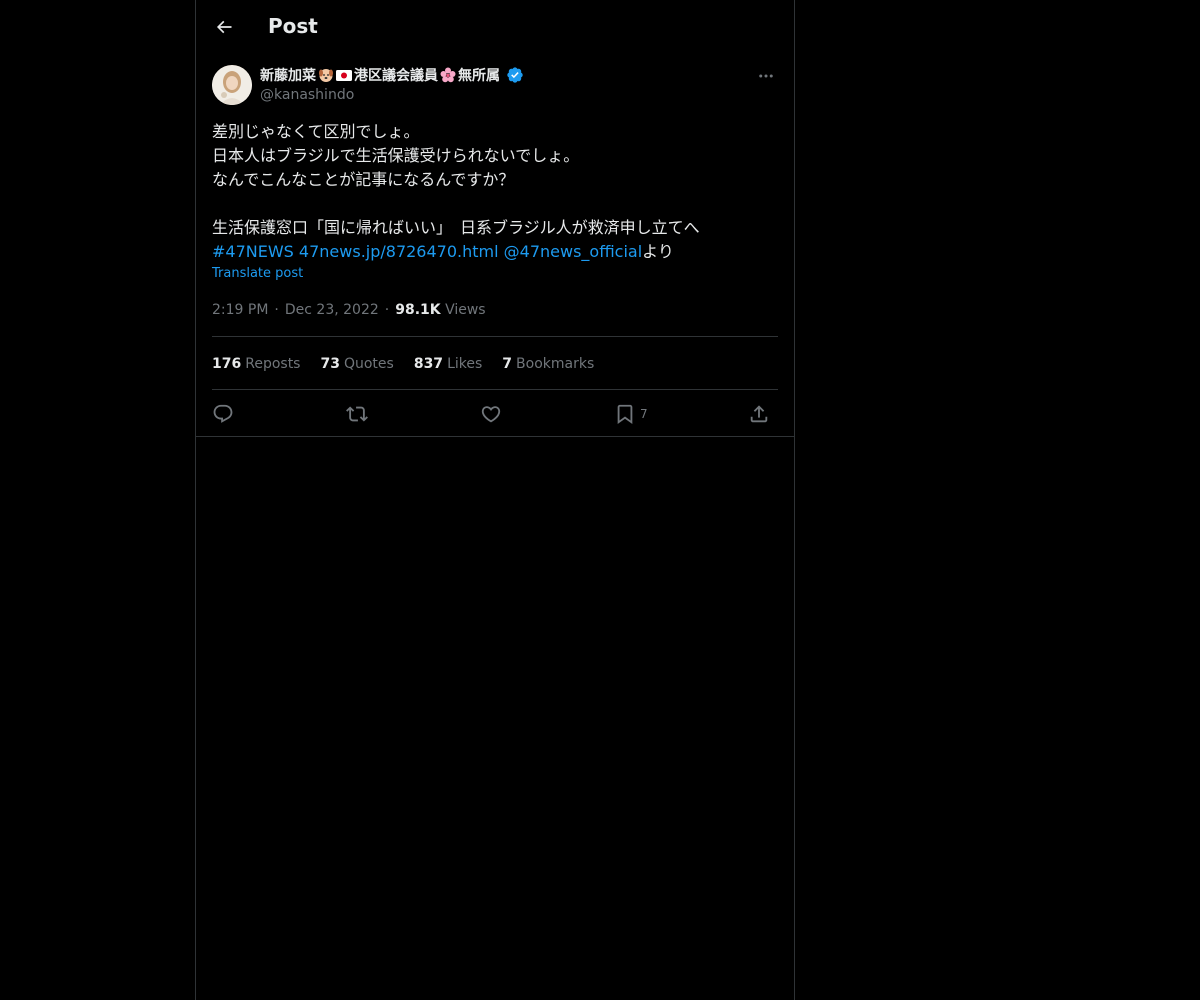  Describe the element at coordinates (625, 414) in the screenshot. I see `bookmark-icon` at that location.